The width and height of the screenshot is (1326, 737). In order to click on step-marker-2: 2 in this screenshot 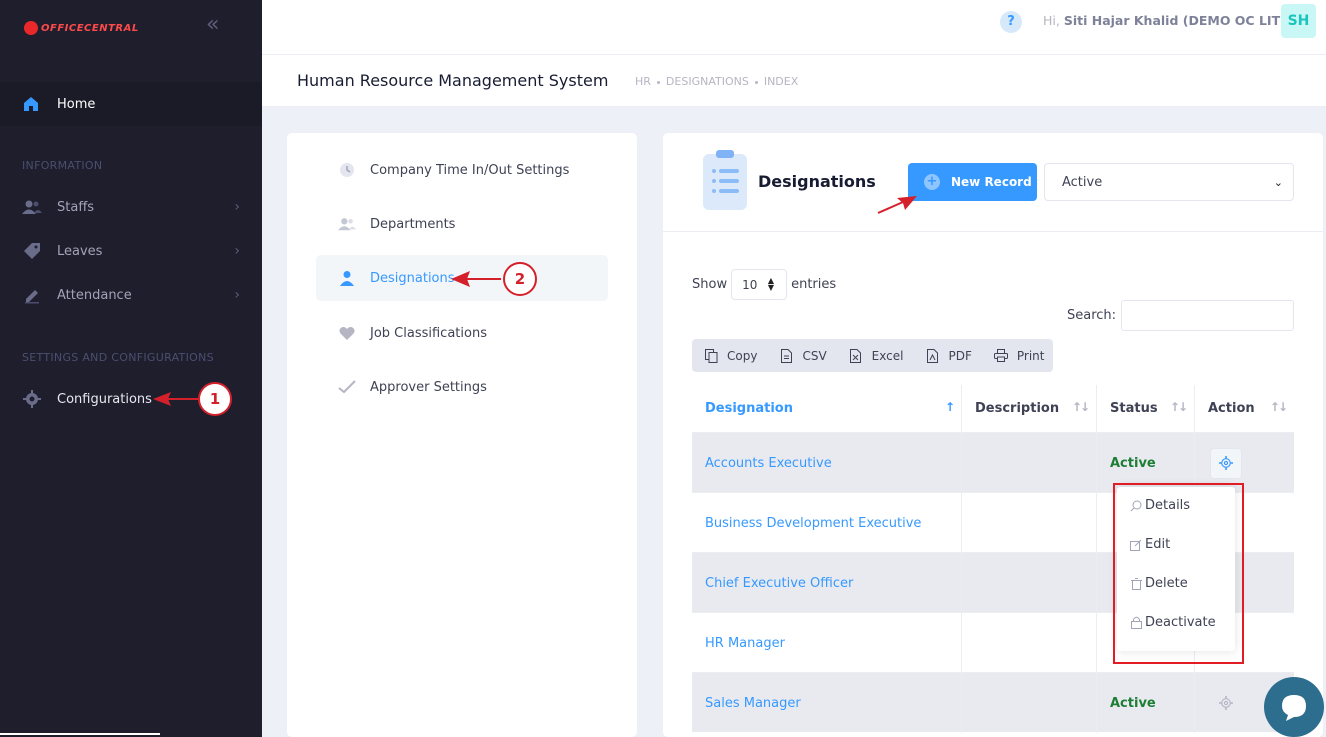, I will do `click(520, 279)`.